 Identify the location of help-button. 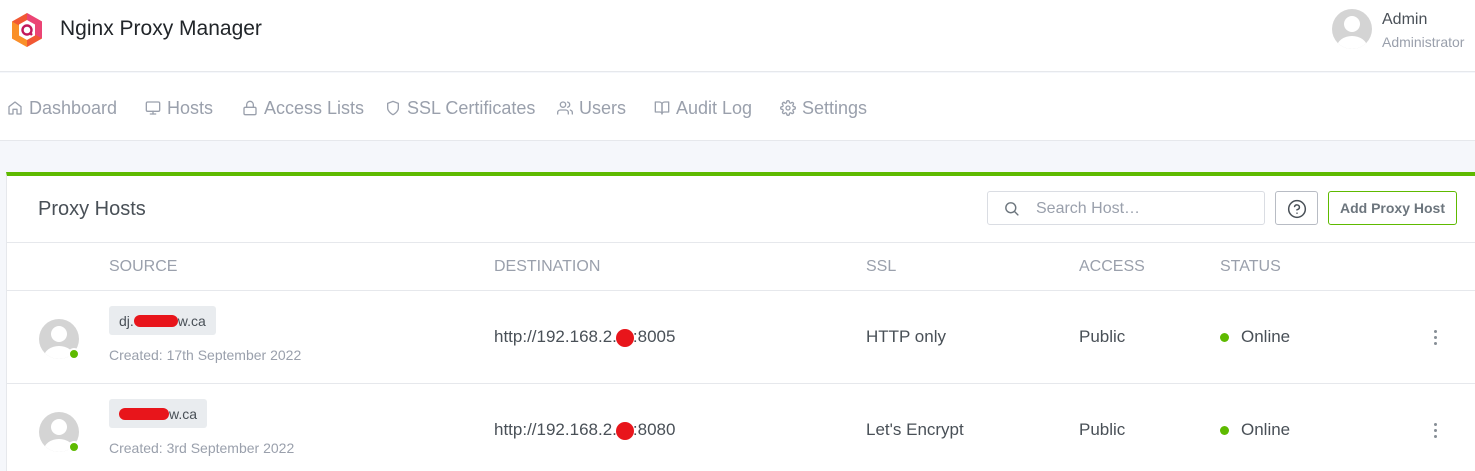
(1296, 208).